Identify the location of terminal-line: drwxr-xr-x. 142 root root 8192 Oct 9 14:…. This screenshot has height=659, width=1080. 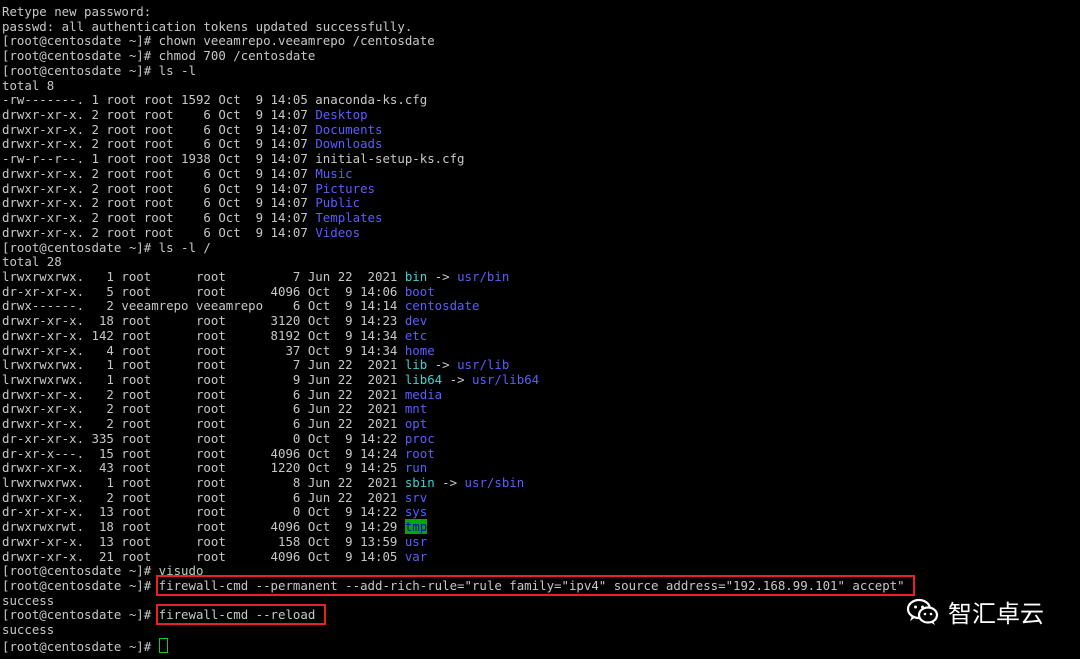
(541, 335).